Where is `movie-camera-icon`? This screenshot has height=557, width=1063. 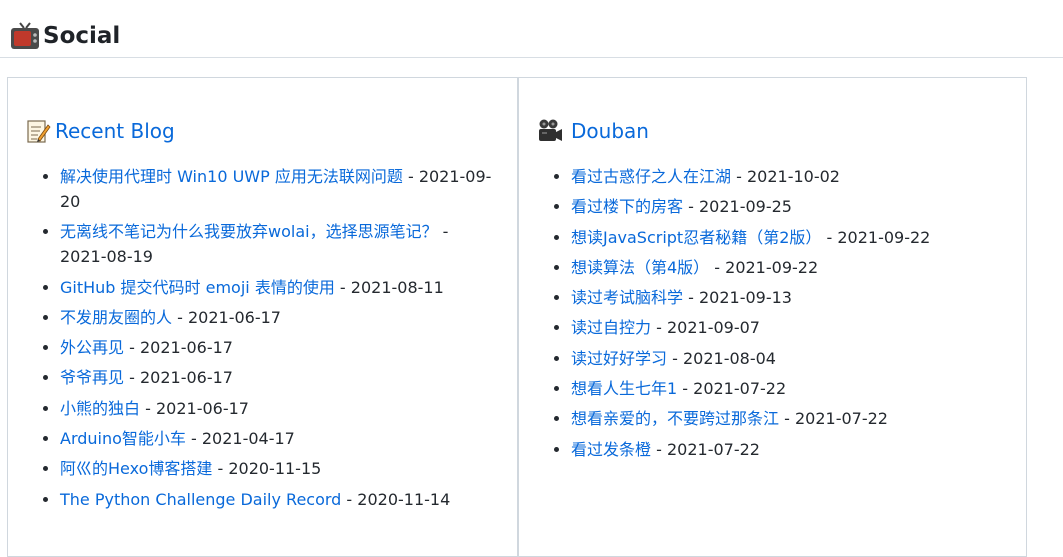 movie-camera-icon is located at coordinates (550, 130).